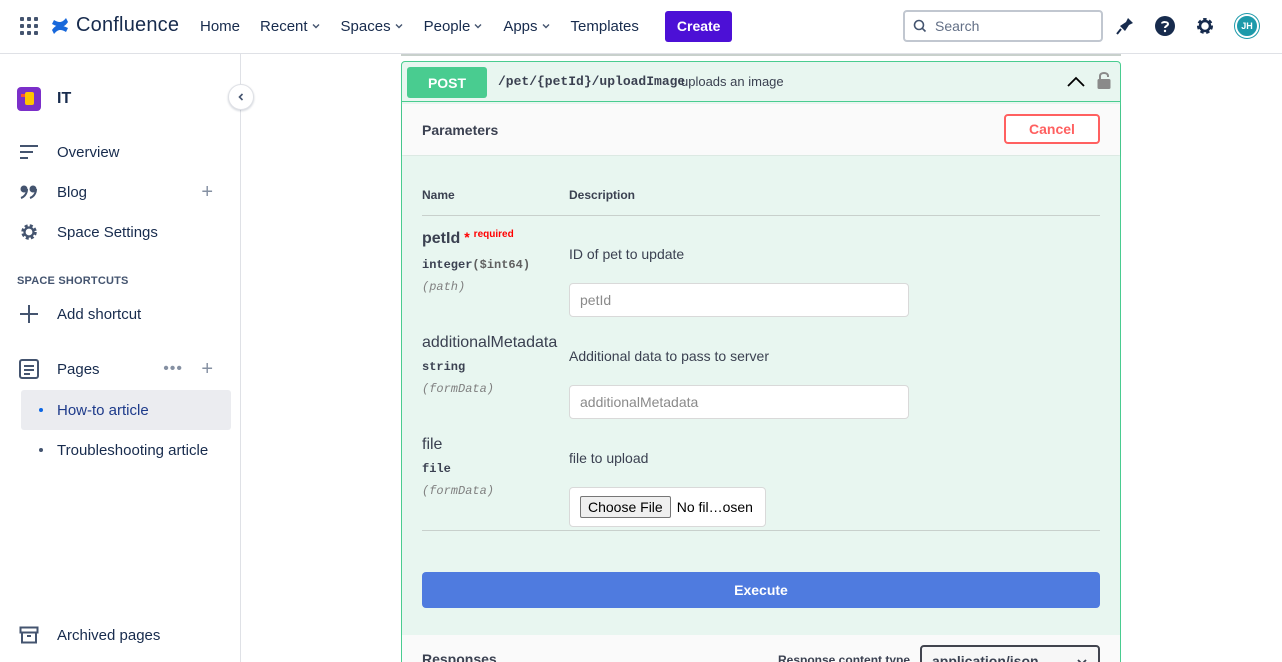 This screenshot has width=1282, height=662. Describe the element at coordinates (64, 98) in the screenshot. I see `space-name: IT` at that location.